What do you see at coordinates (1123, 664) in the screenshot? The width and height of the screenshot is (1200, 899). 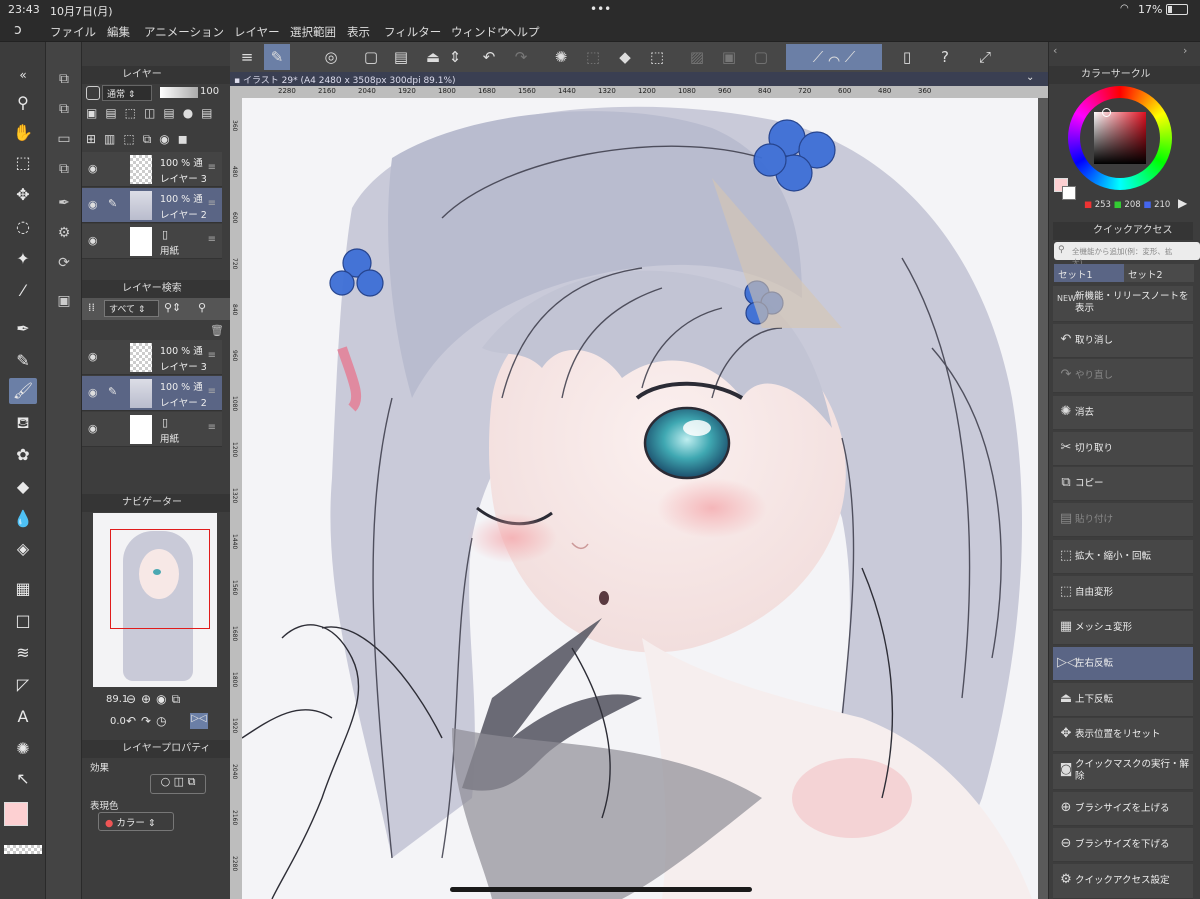 I see `qa-flip-horizontal: ▷◁ 左右反転` at bounding box center [1123, 664].